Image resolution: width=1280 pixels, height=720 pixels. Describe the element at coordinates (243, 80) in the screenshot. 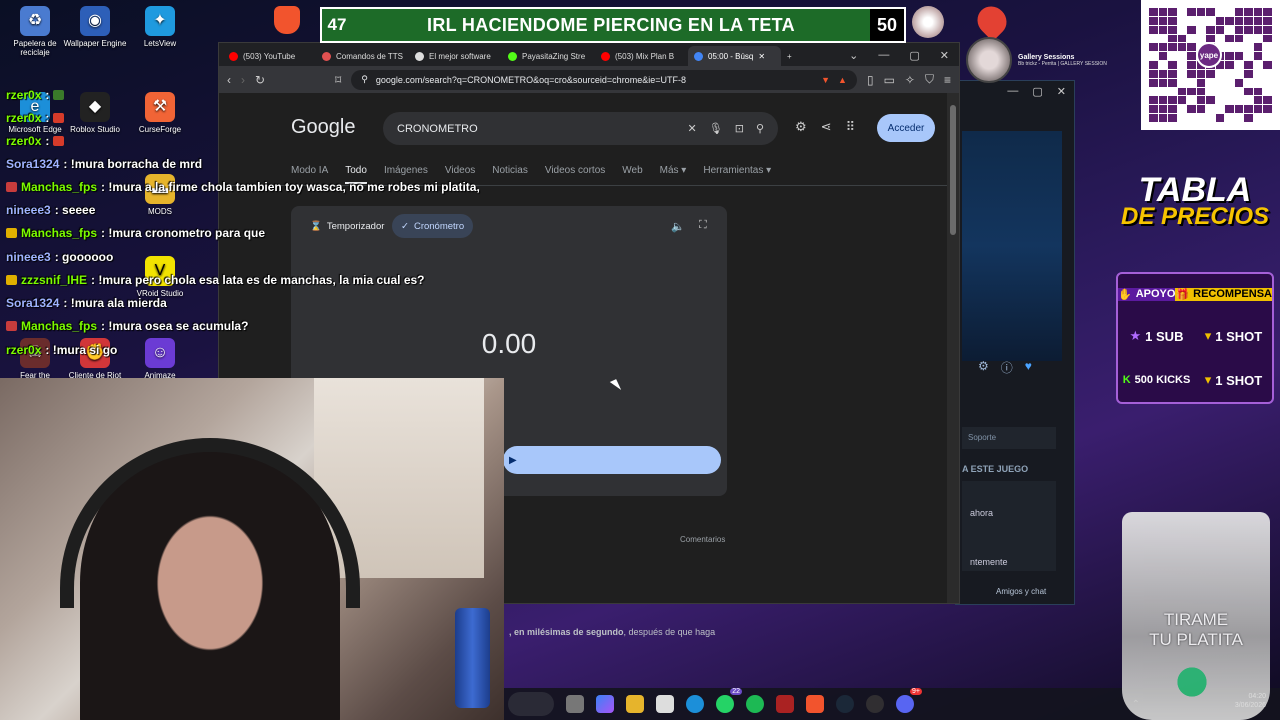

I see `forward-icon: ›` at that location.